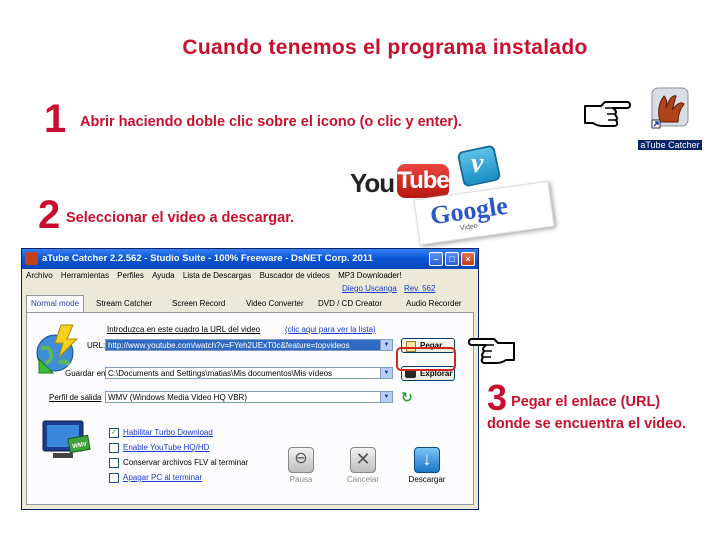 The width and height of the screenshot is (728, 546). Describe the element at coordinates (85, 275) in the screenshot. I see `menu-herramientas: Herramientas` at that location.